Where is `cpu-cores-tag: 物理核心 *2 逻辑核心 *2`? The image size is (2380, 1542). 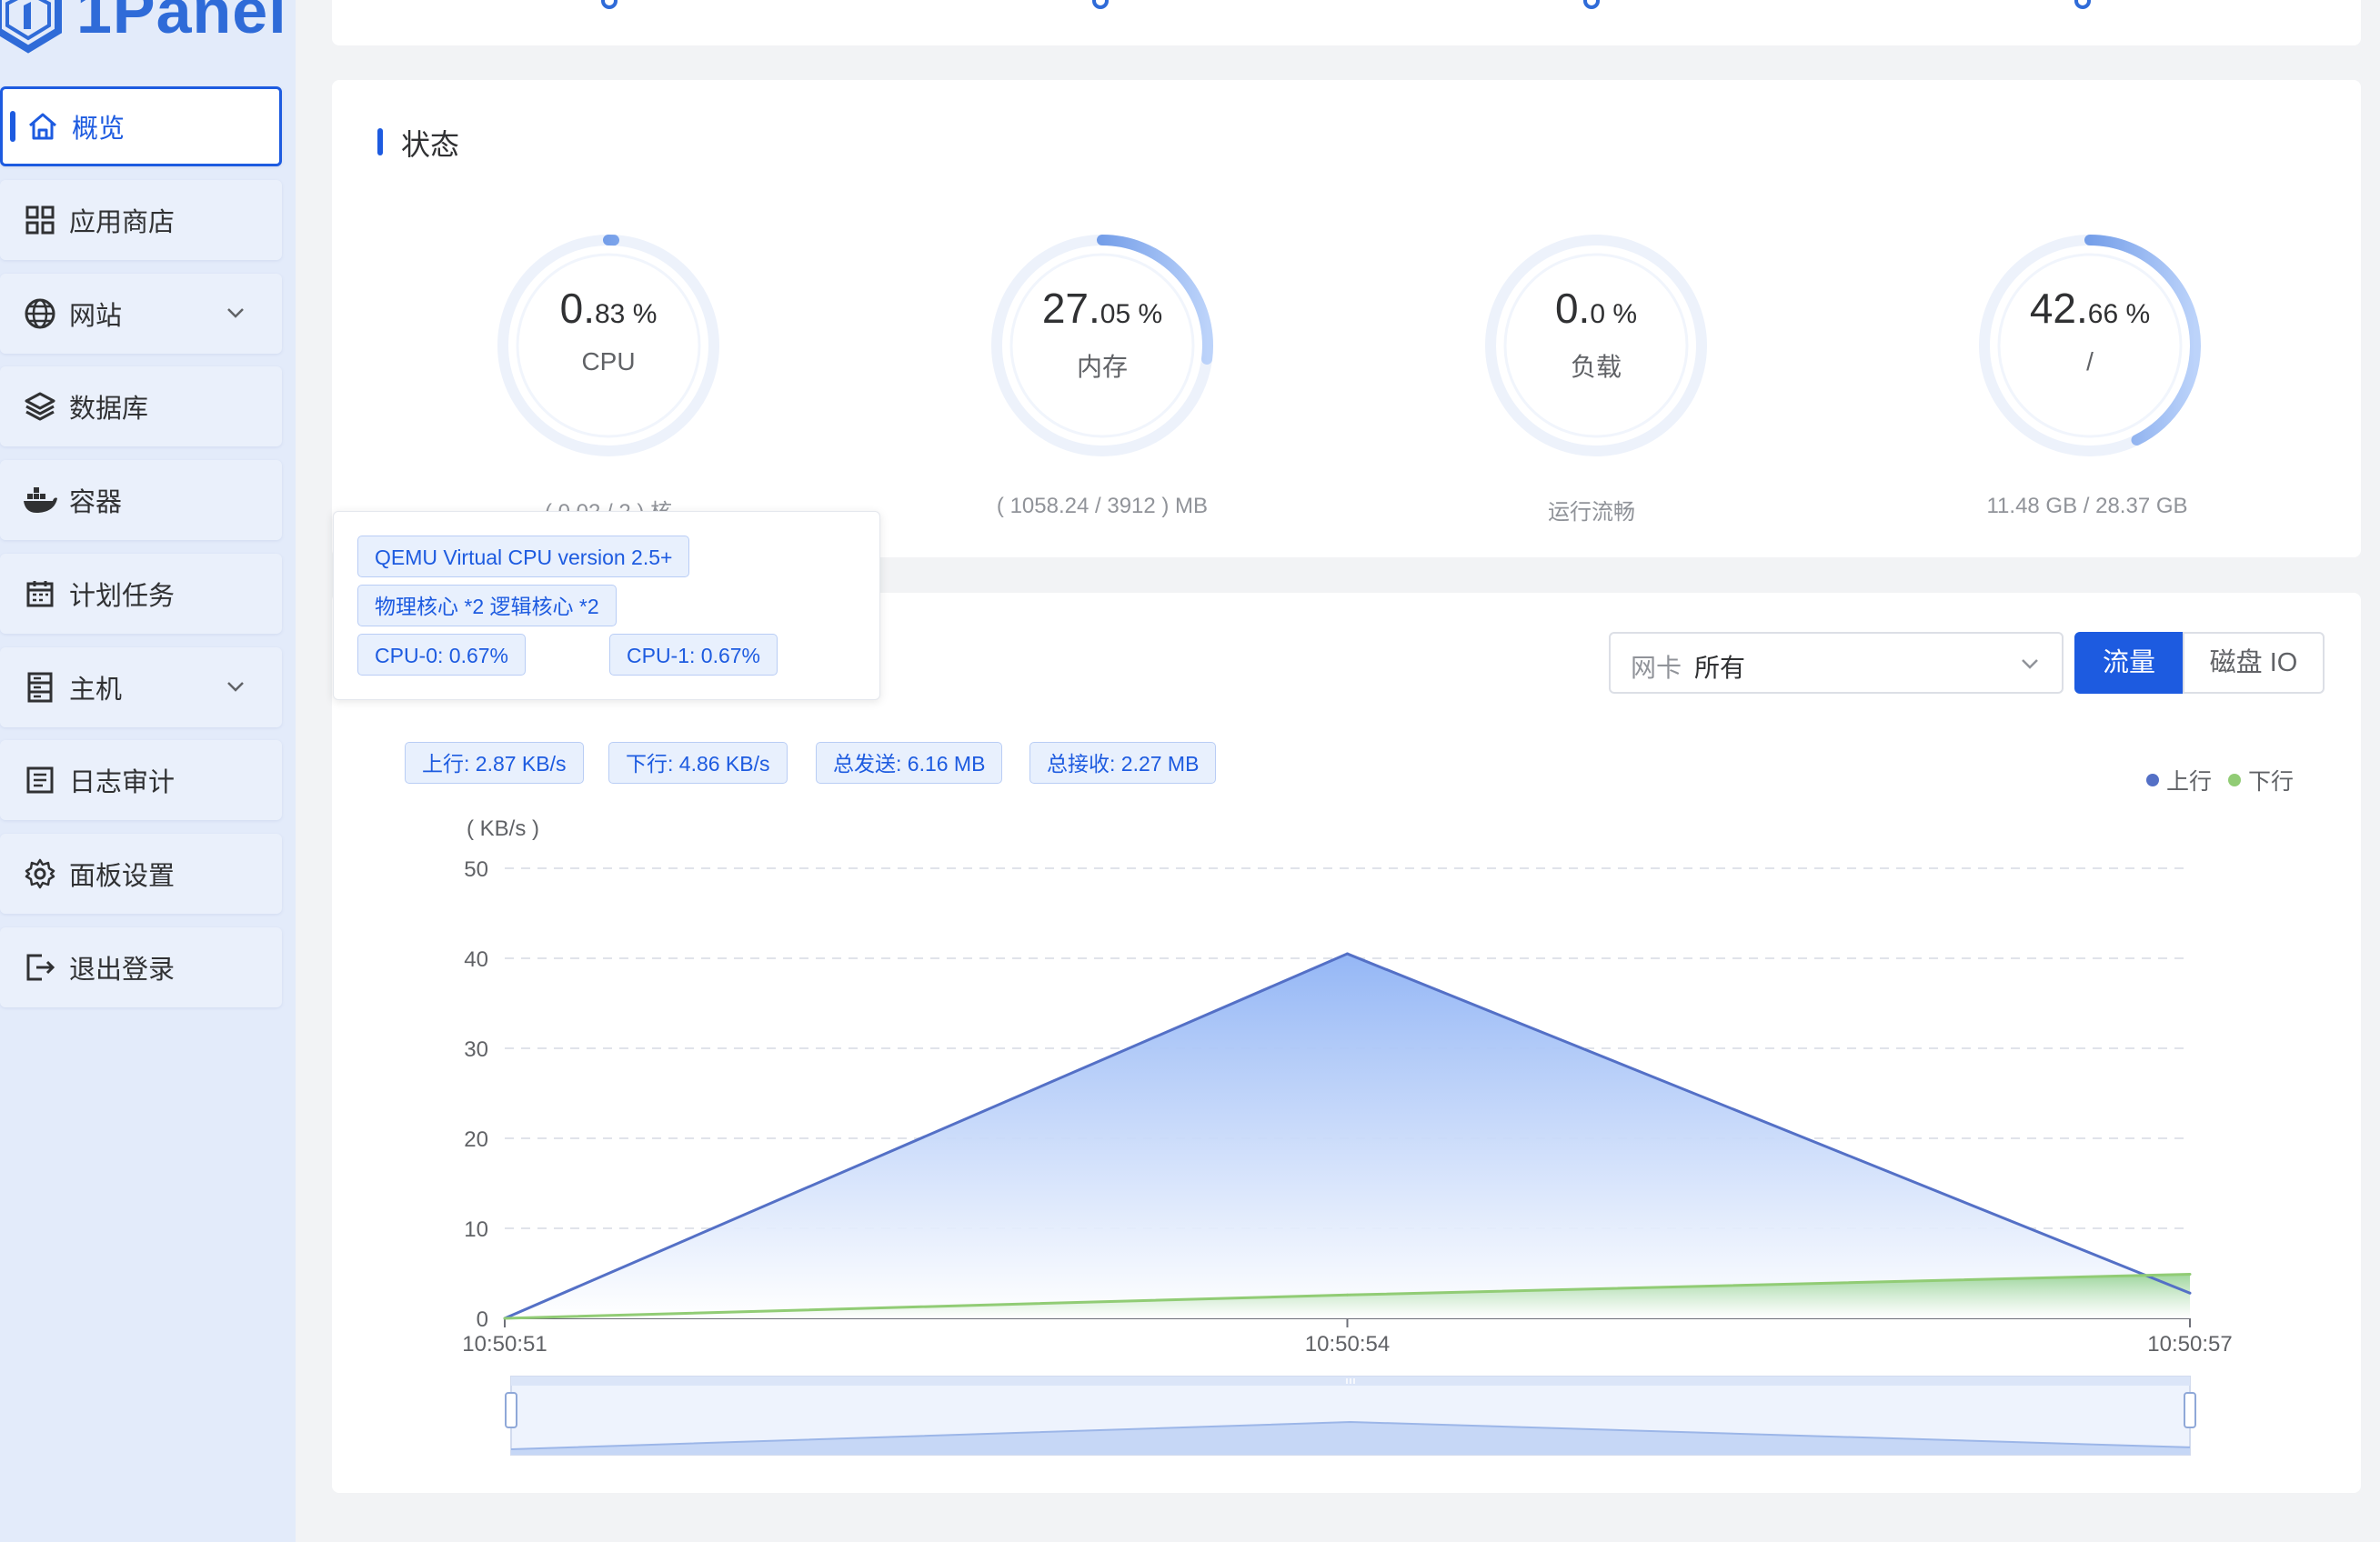 cpu-cores-tag: 物理核心 *2 逻辑核心 *2 is located at coordinates (487, 605).